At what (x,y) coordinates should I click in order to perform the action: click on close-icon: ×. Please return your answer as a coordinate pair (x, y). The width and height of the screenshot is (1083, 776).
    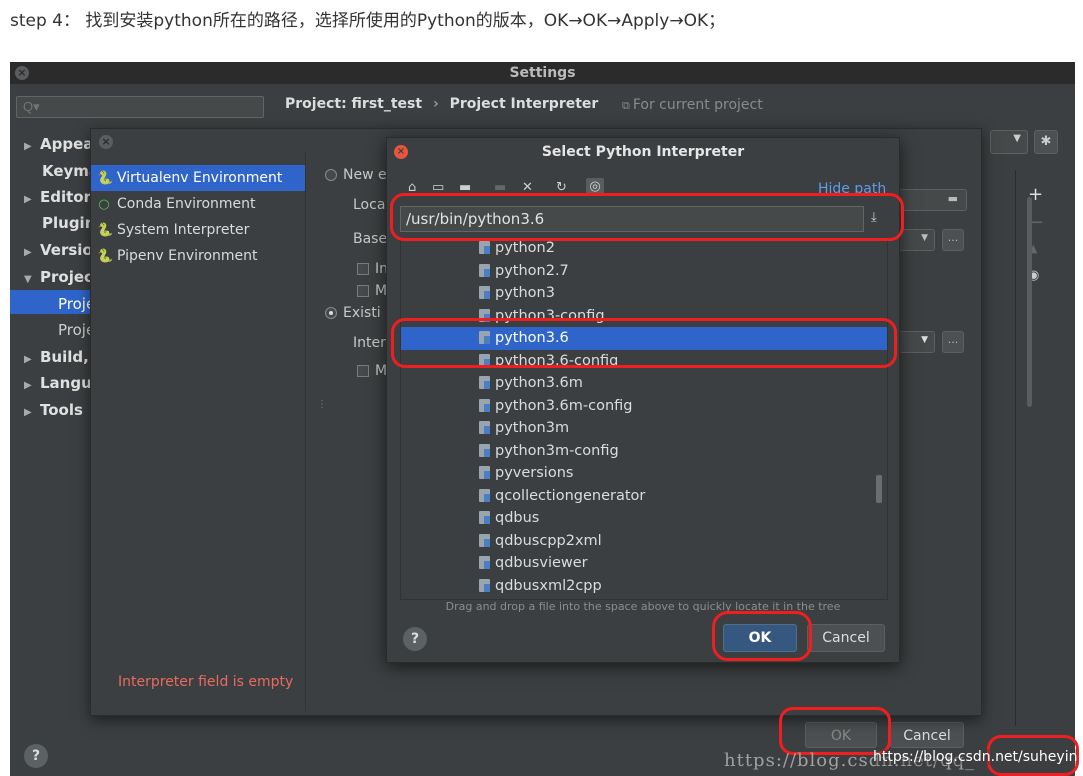
    Looking at the image, I should click on (401, 152).